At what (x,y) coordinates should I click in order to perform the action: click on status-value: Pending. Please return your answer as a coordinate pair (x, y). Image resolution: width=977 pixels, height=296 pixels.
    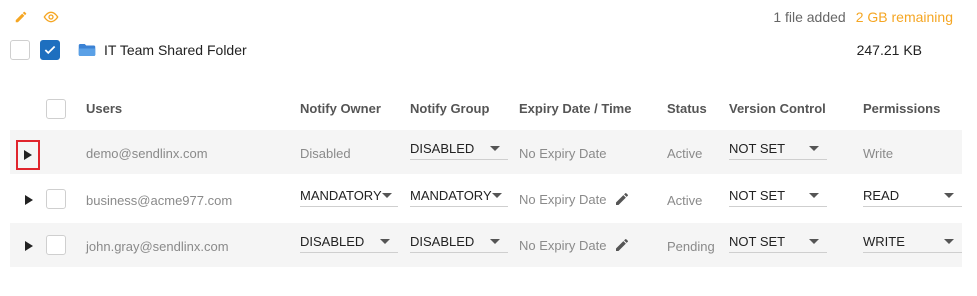
    Looking at the image, I should click on (691, 246).